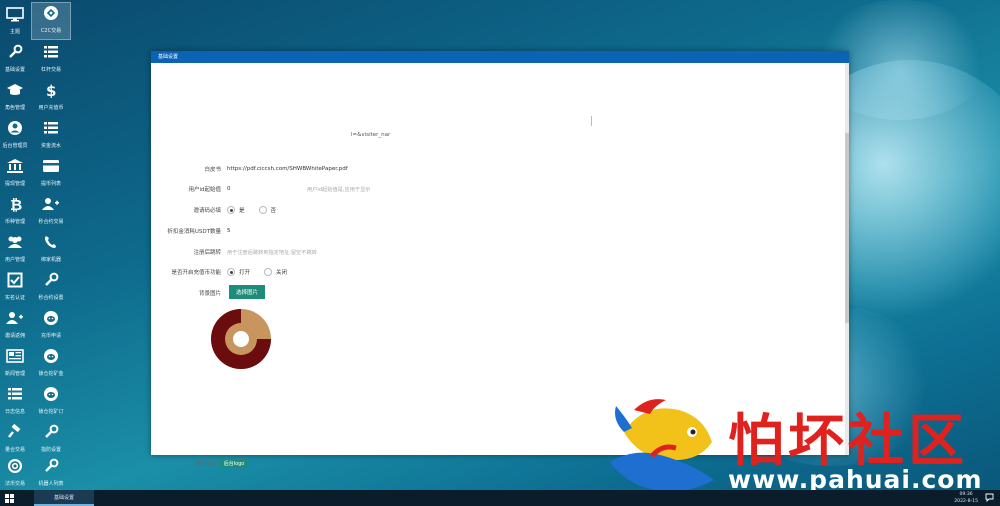 This screenshot has width=1000, height=506. I want to click on field-register-redirect: 注册后跳转 用于注册后跳转到指定地址,留空不跳转, so click(234, 252).